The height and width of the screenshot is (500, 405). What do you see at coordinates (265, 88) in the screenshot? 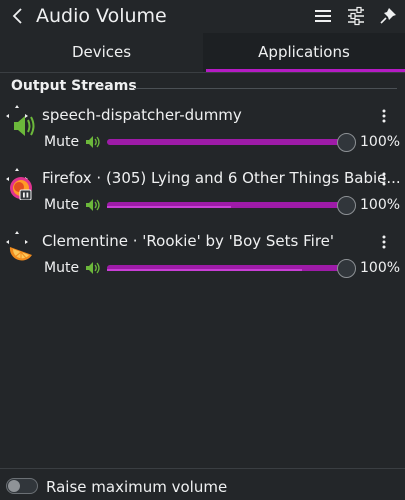
I see `section-divider` at bounding box center [265, 88].